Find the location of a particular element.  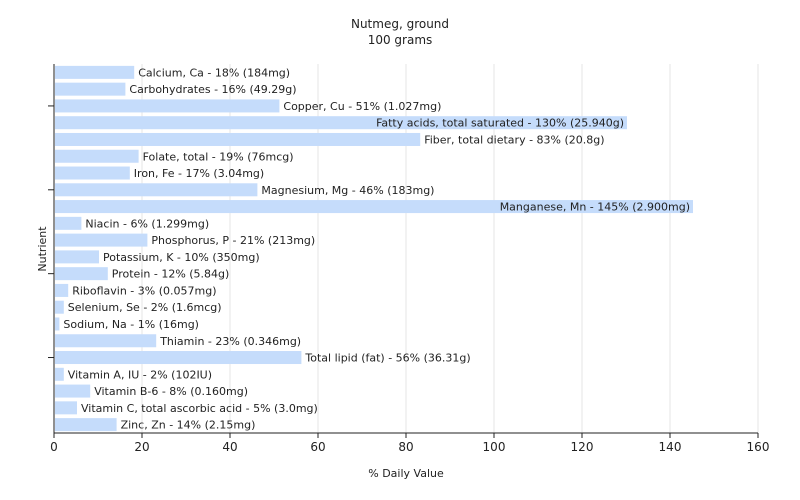

x-tick-label-0: 0 is located at coordinates (54, 447).